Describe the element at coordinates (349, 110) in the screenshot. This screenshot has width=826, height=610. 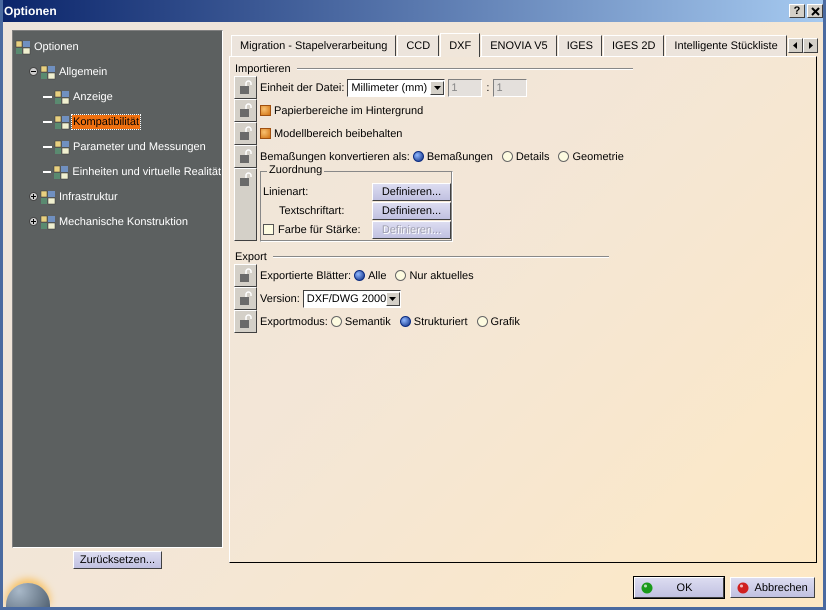
I see `checkbox-label: Papierbereiche im Hintergrund` at that location.